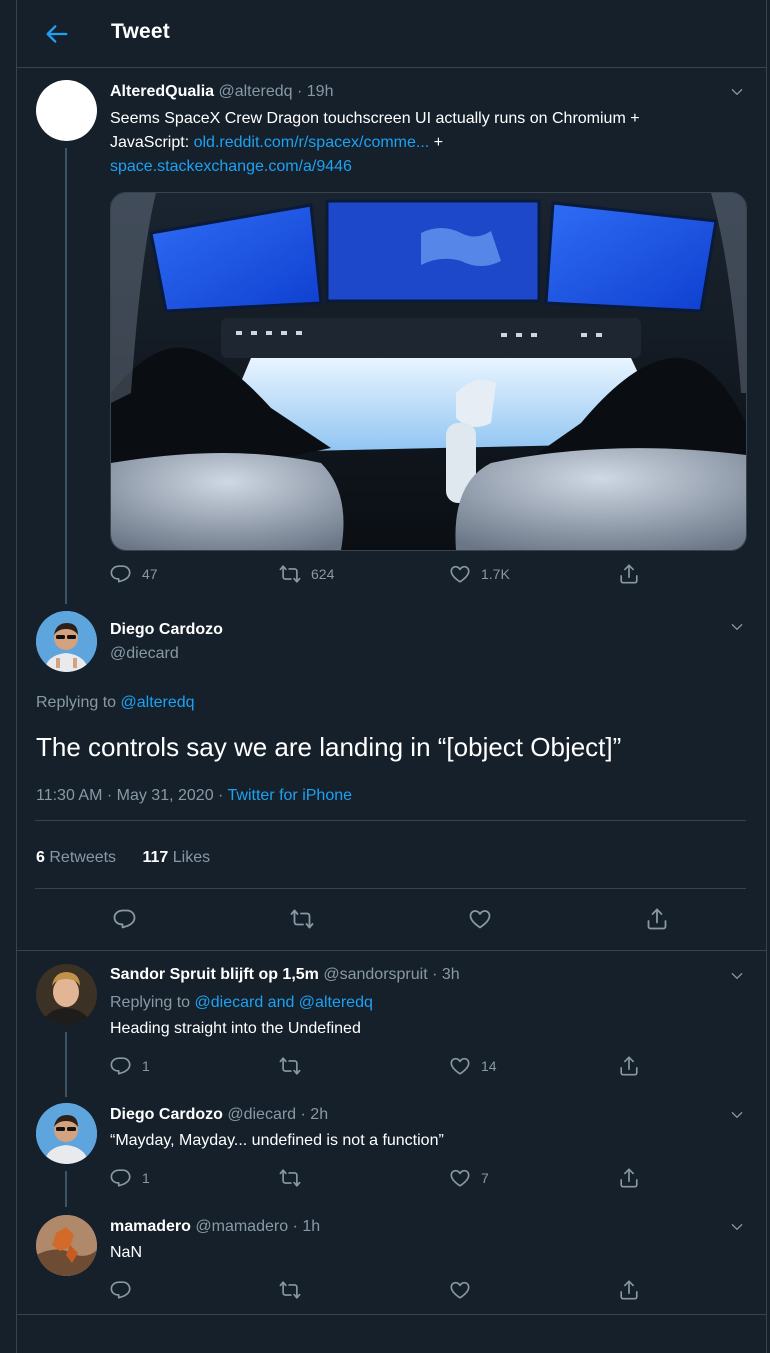  Describe the element at coordinates (375, 974) in the screenshot. I see `author-handle: @sandorspruit` at that location.